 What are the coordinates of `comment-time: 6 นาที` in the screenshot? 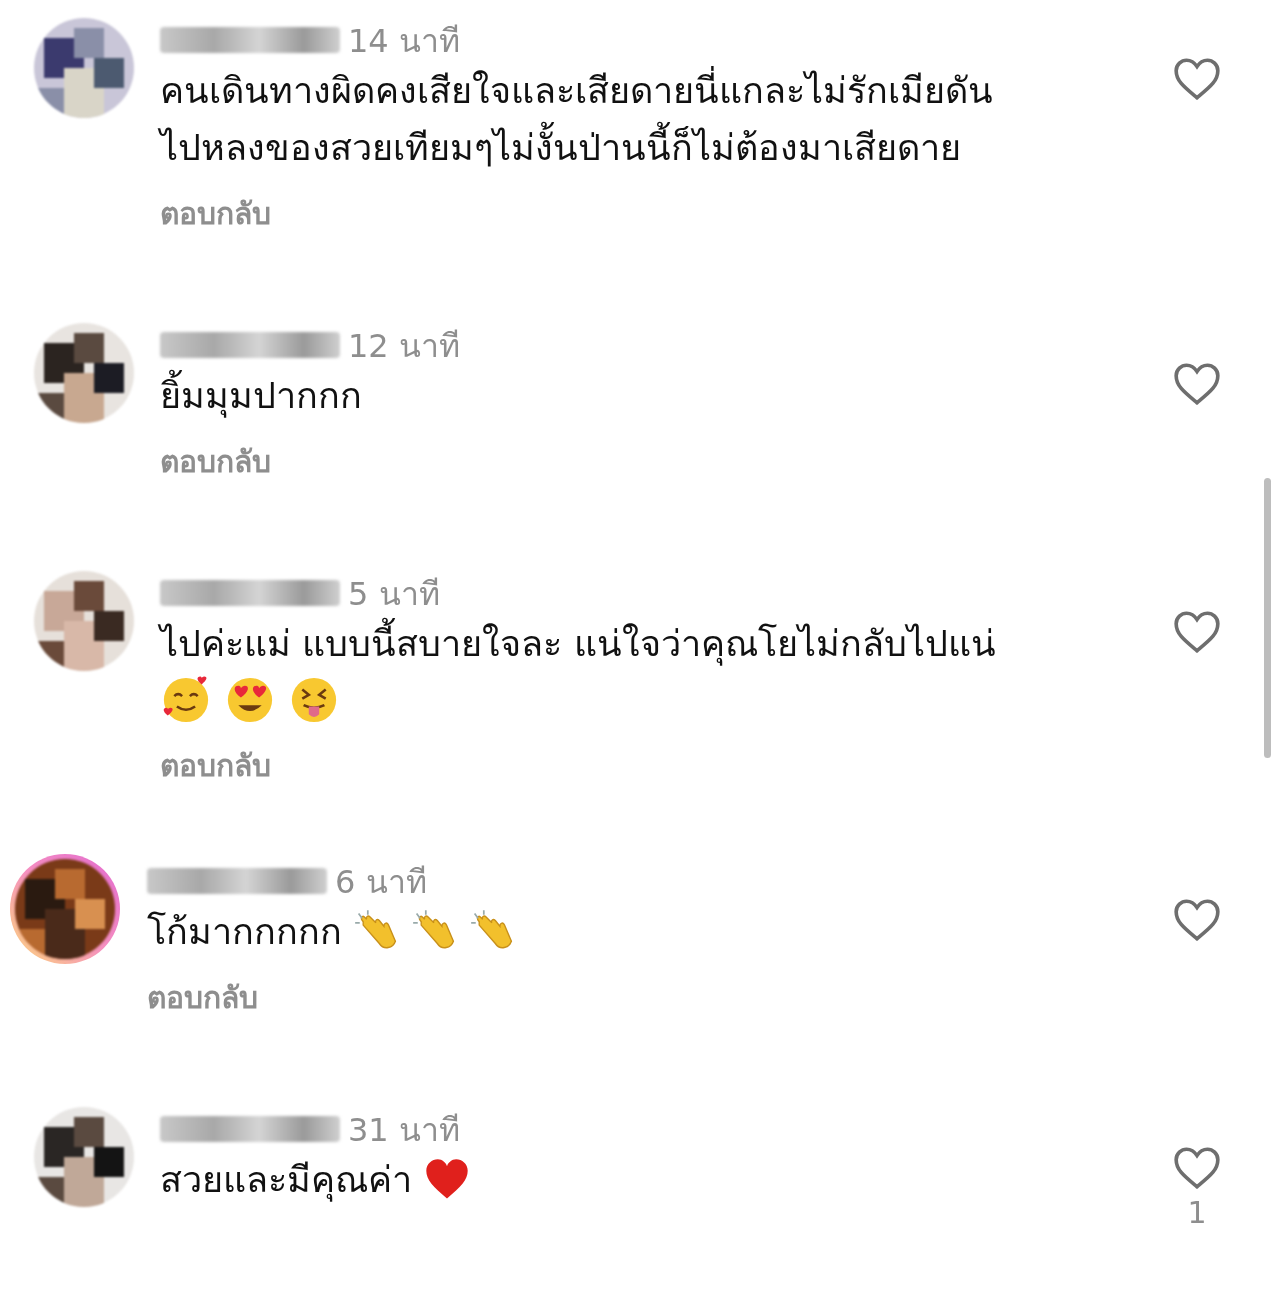 It's located at (381, 882).